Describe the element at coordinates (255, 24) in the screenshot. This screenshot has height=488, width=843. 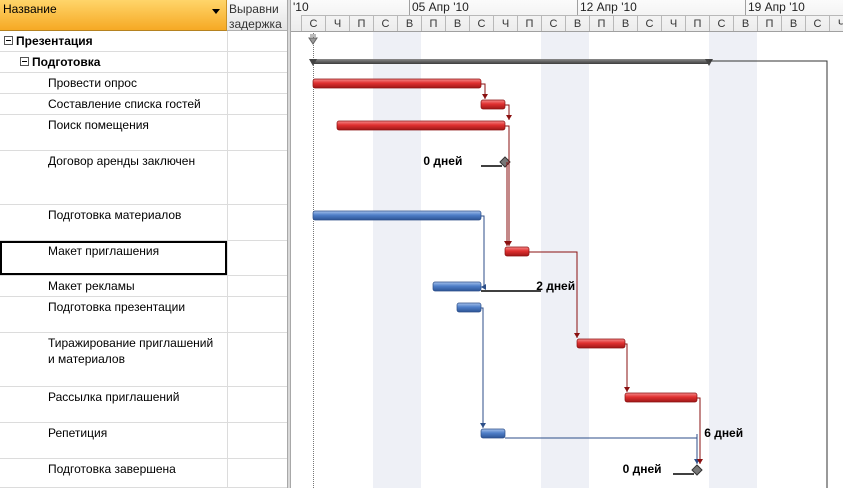
I see `column-header-leveling-line2: задержка` at that location.